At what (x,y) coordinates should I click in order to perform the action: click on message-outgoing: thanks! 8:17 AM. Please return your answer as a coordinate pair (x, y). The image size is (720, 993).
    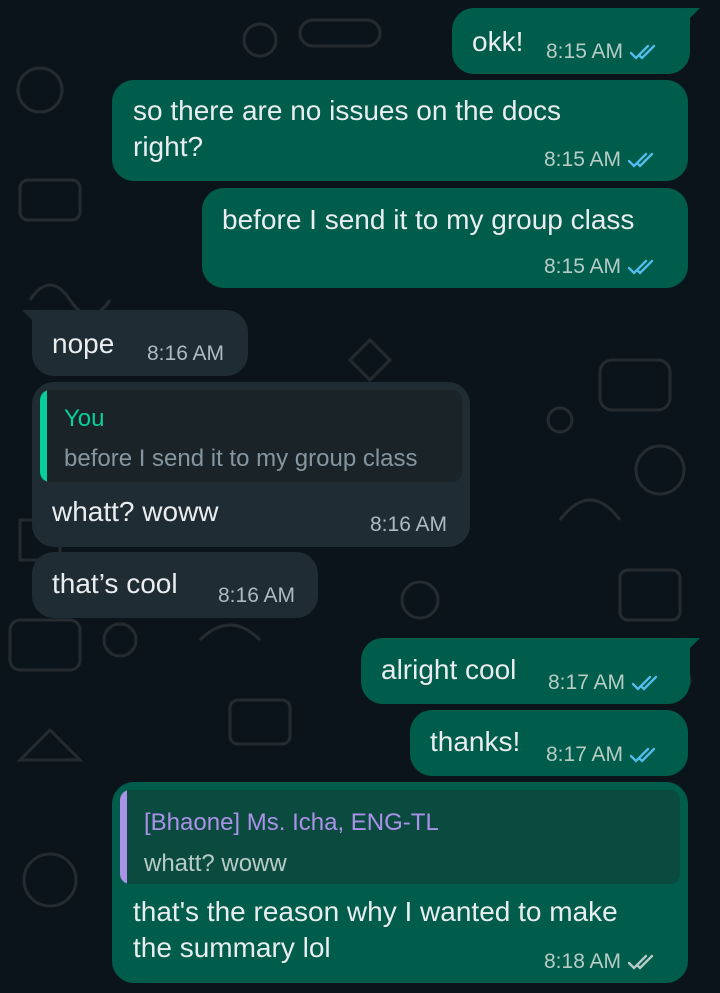
    Looking at the image, I should click on (549, 743).